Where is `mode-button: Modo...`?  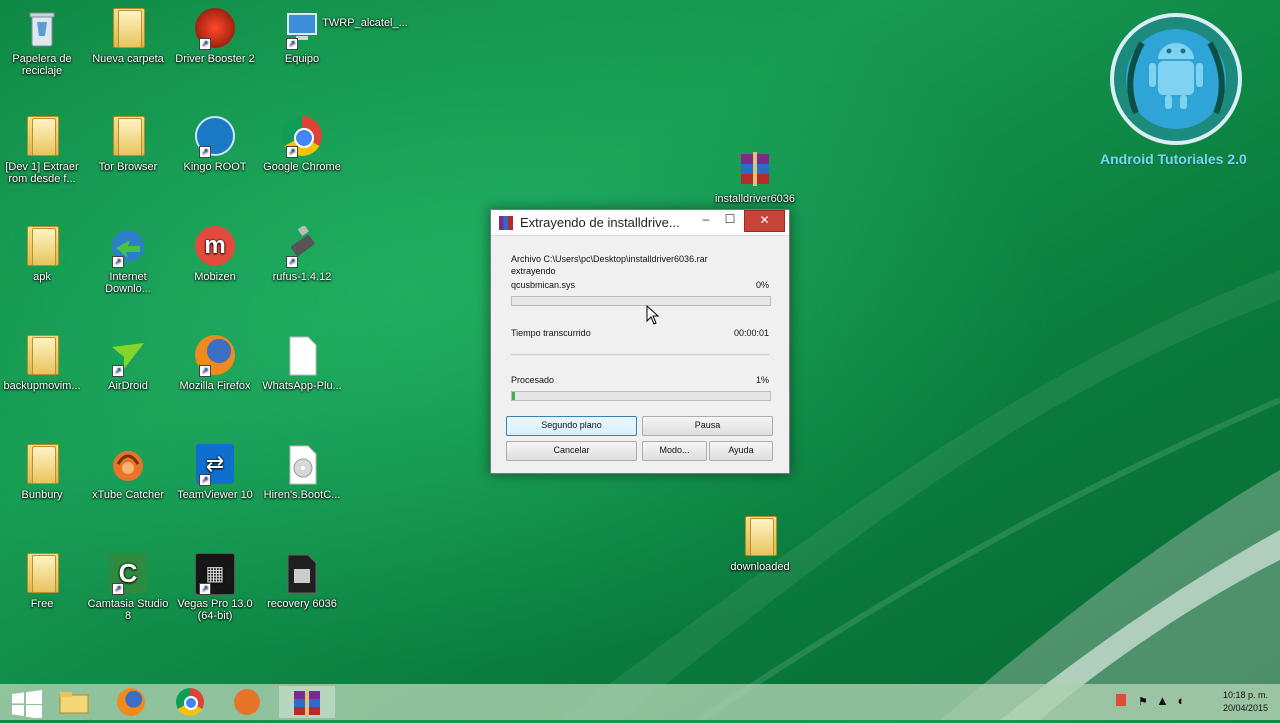
mode-button: Modo... is located at coordinates (674, 451).